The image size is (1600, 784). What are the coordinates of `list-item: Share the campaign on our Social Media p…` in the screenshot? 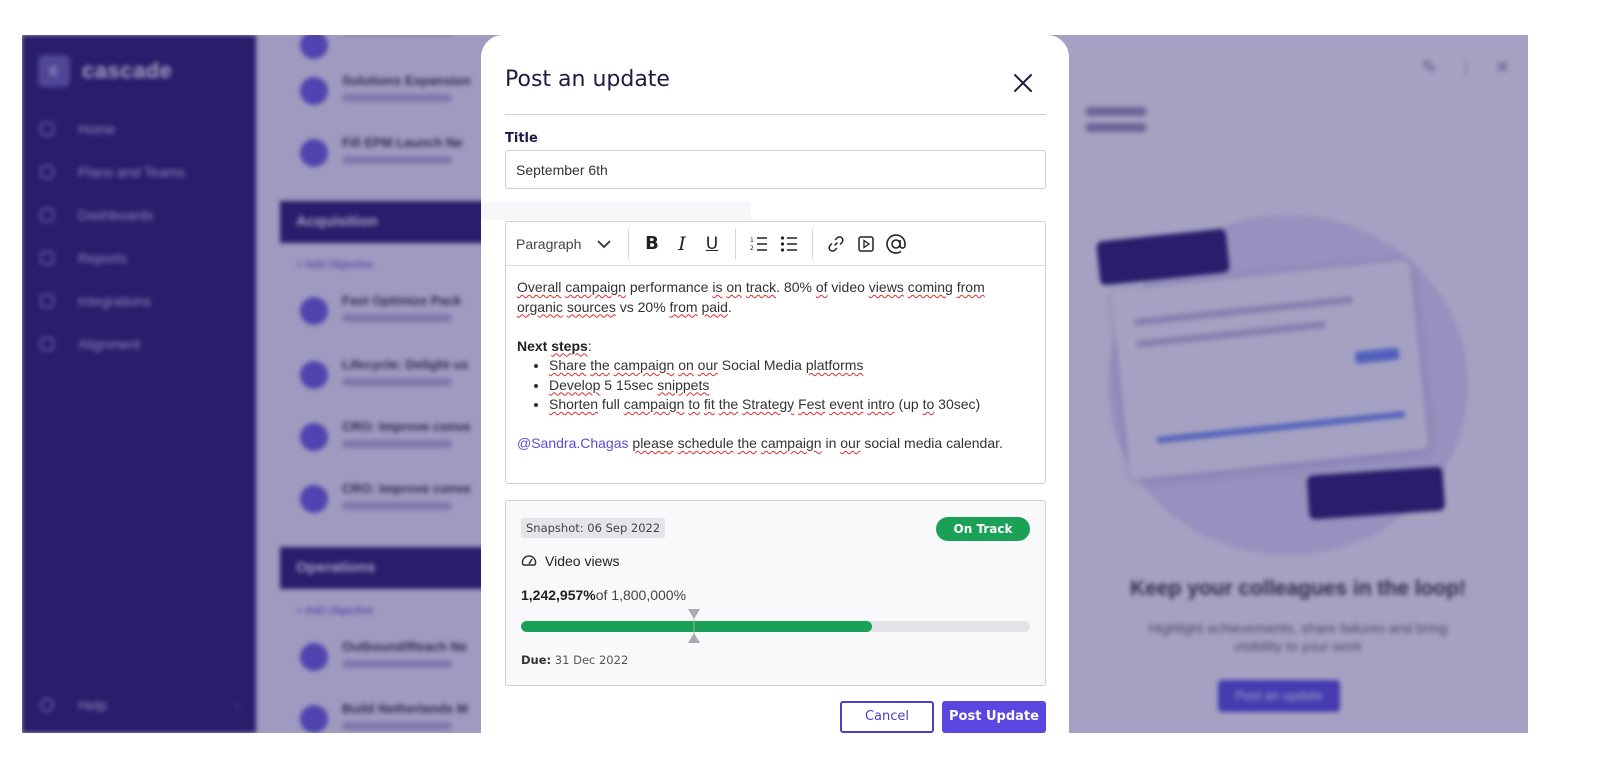 It's located at (790, 366).